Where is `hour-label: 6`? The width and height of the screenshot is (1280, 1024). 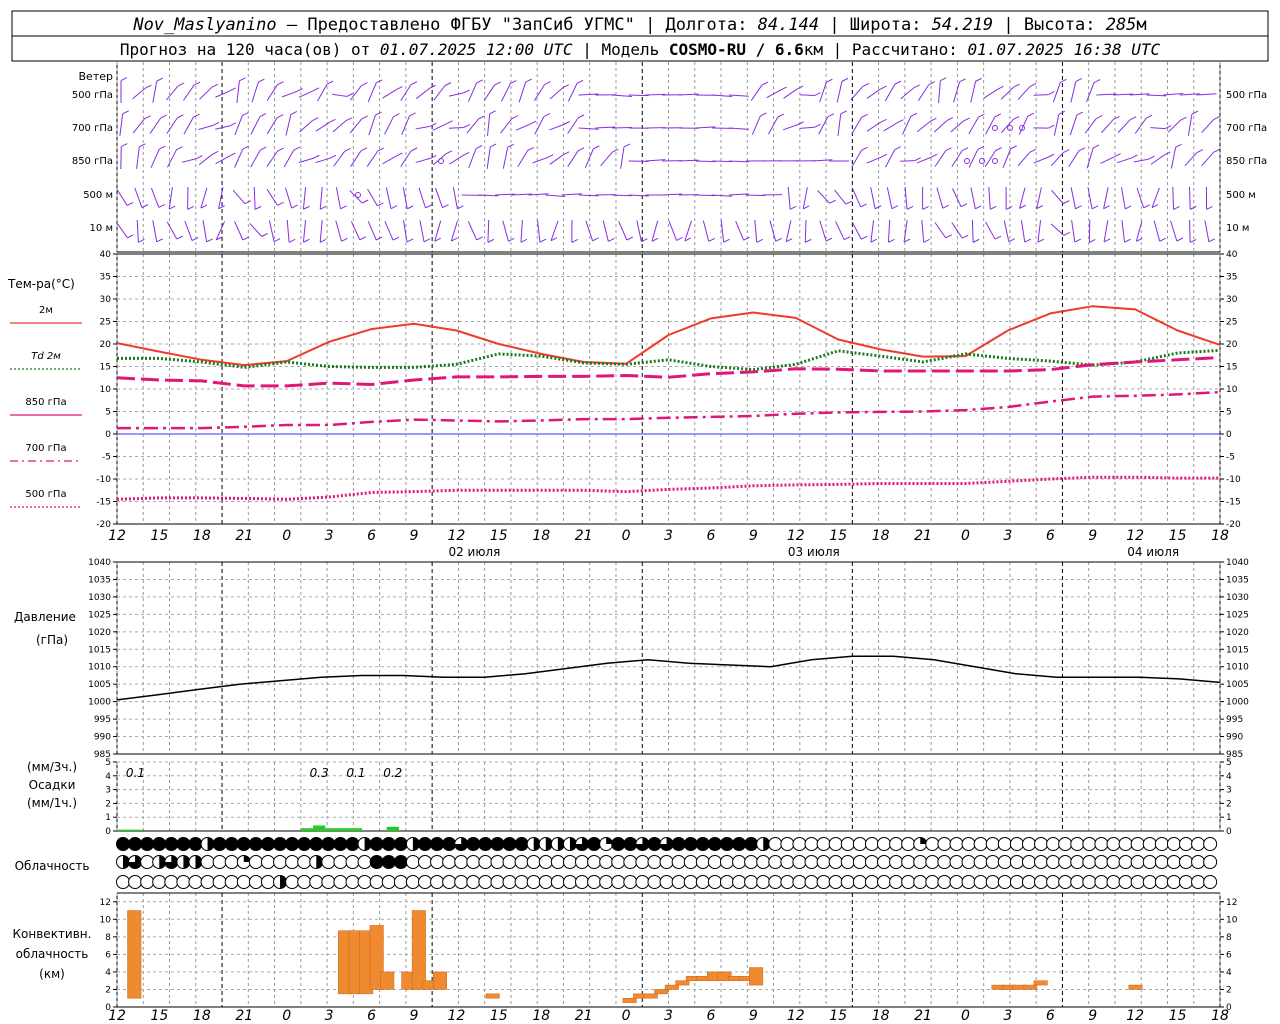 hour-label: 6 is located at coordinates (371, 1016).